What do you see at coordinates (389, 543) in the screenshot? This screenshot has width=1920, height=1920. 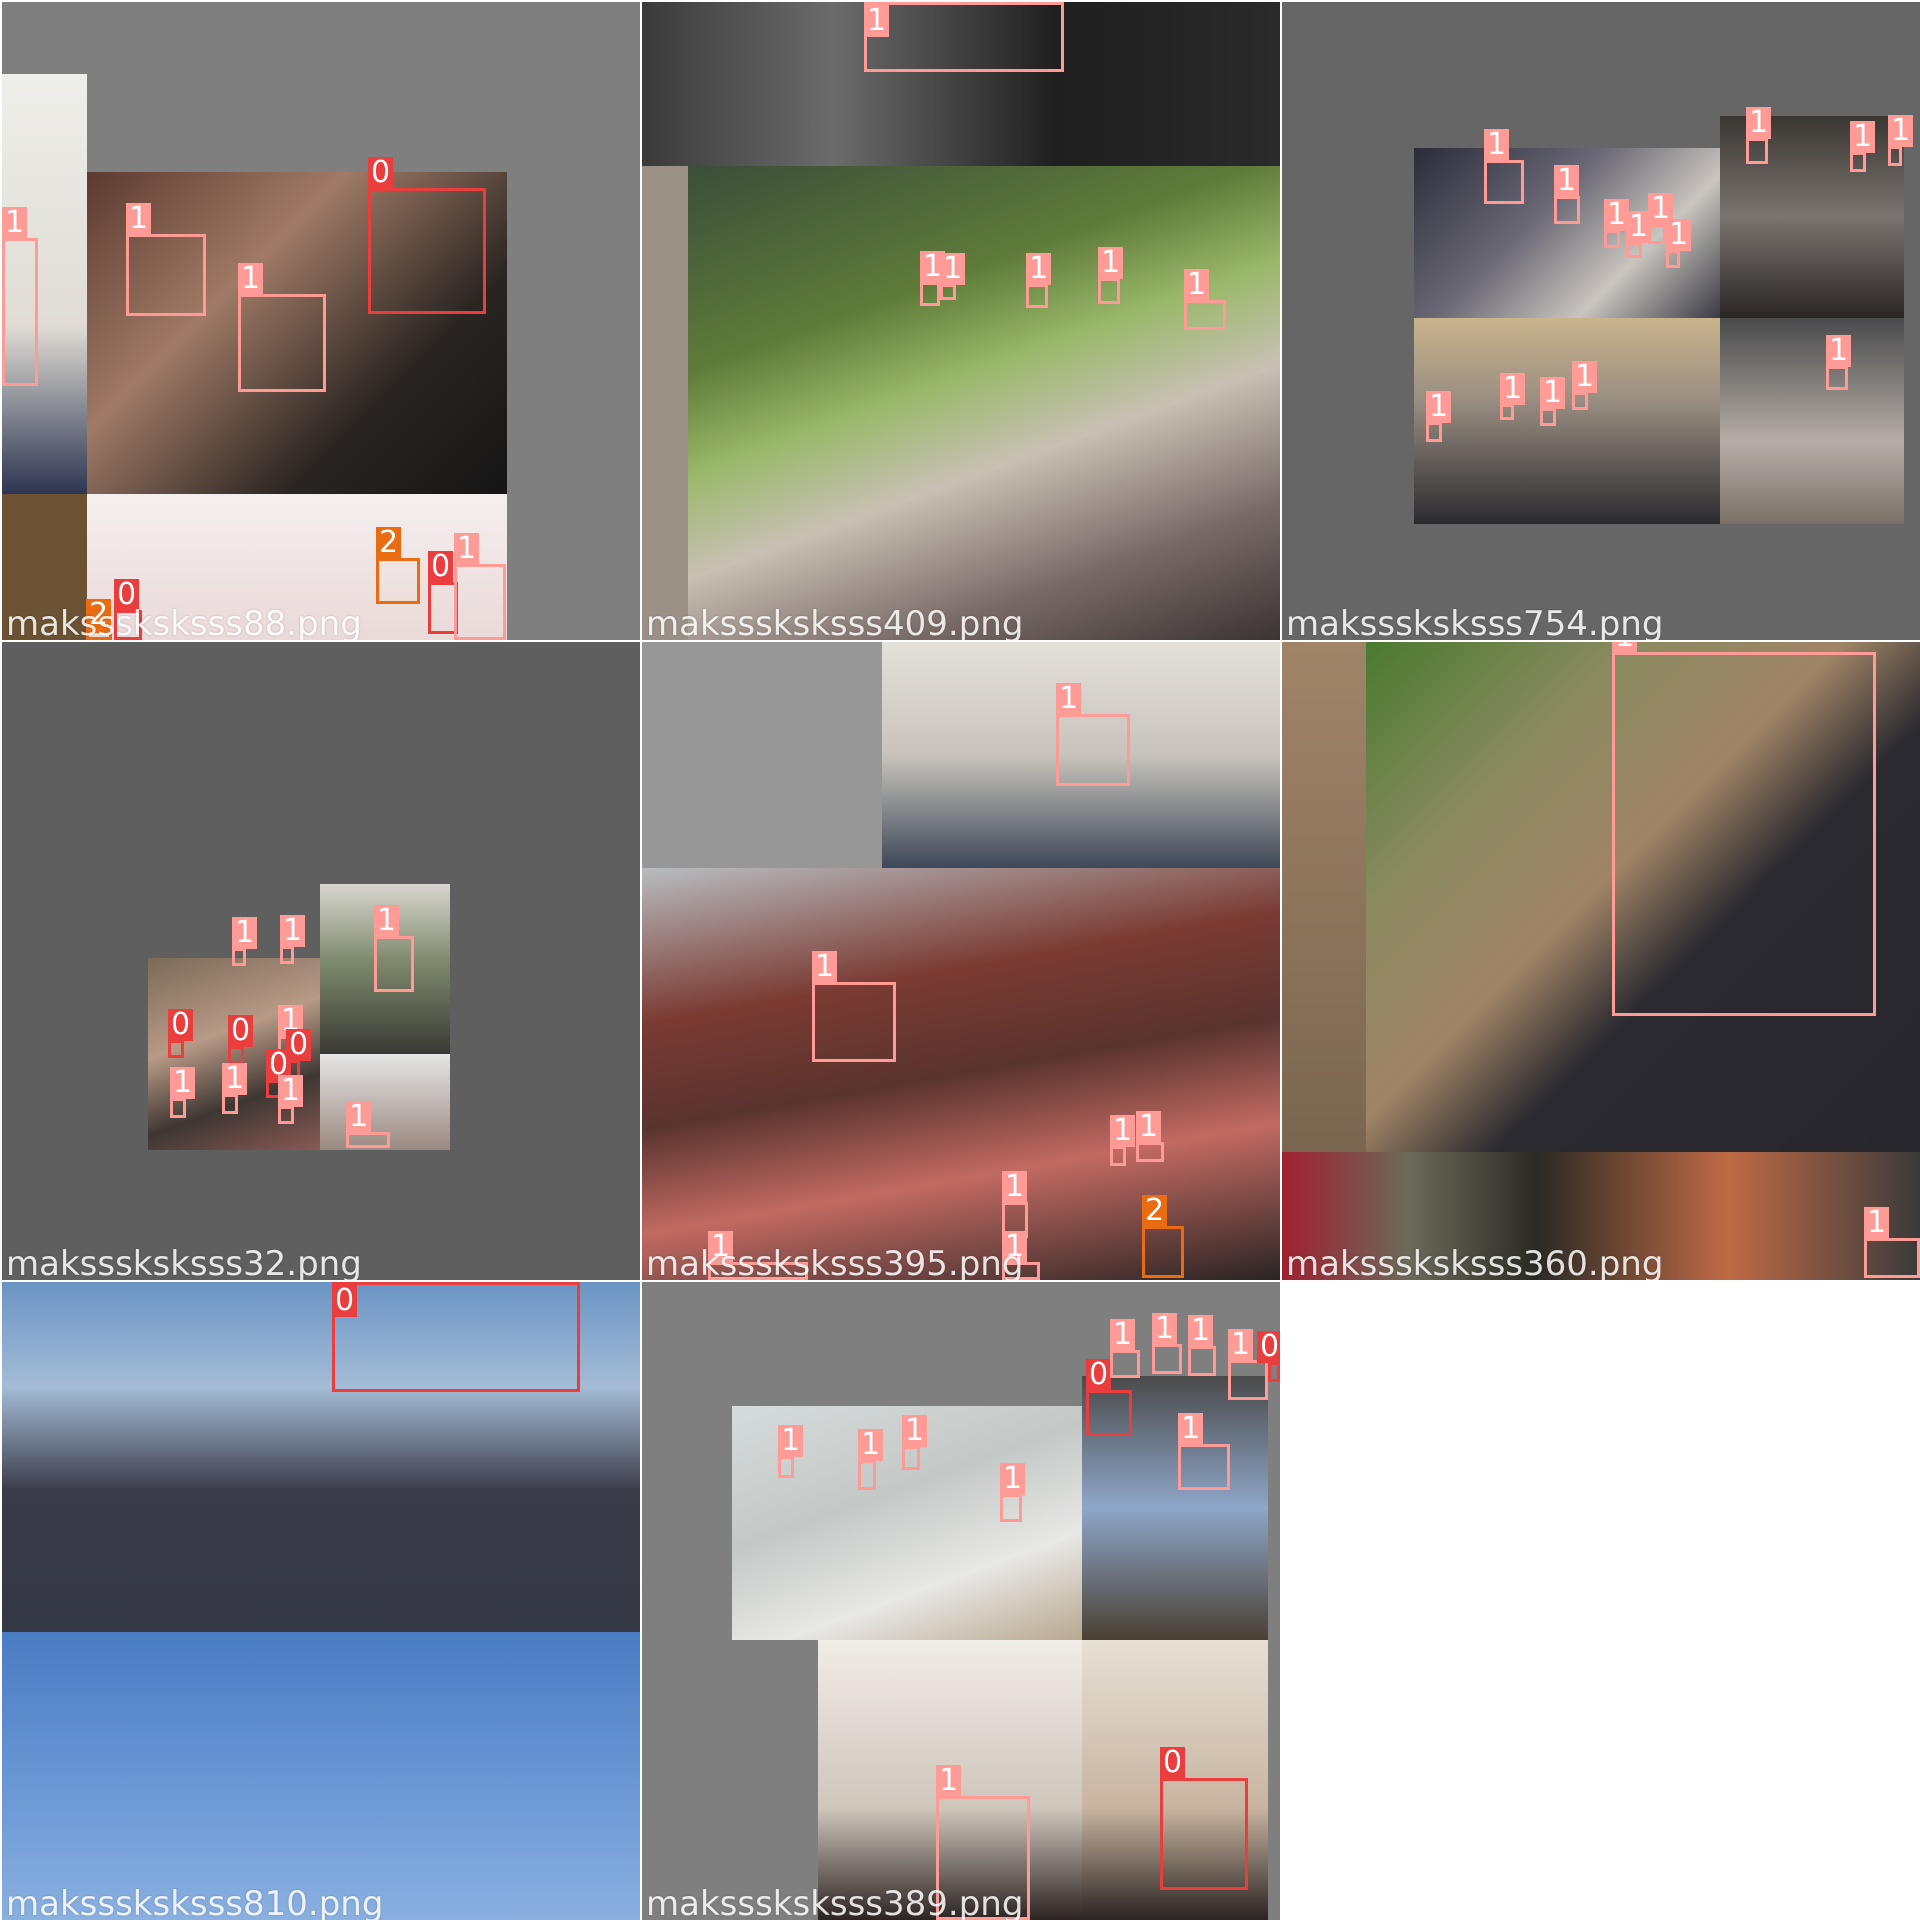 I see `class-label: 2` at bounding box center [389, 543].